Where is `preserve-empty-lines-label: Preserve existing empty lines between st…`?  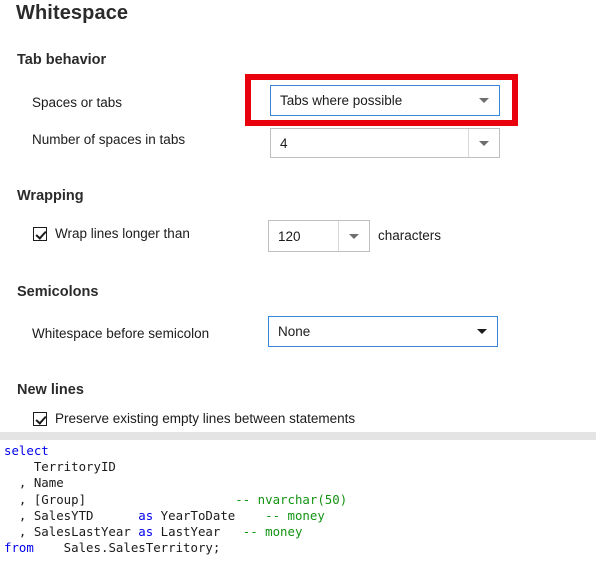 preserve-empty-lines-label: Preserve existing empty lines between st… is located at coordinates (205, 418).